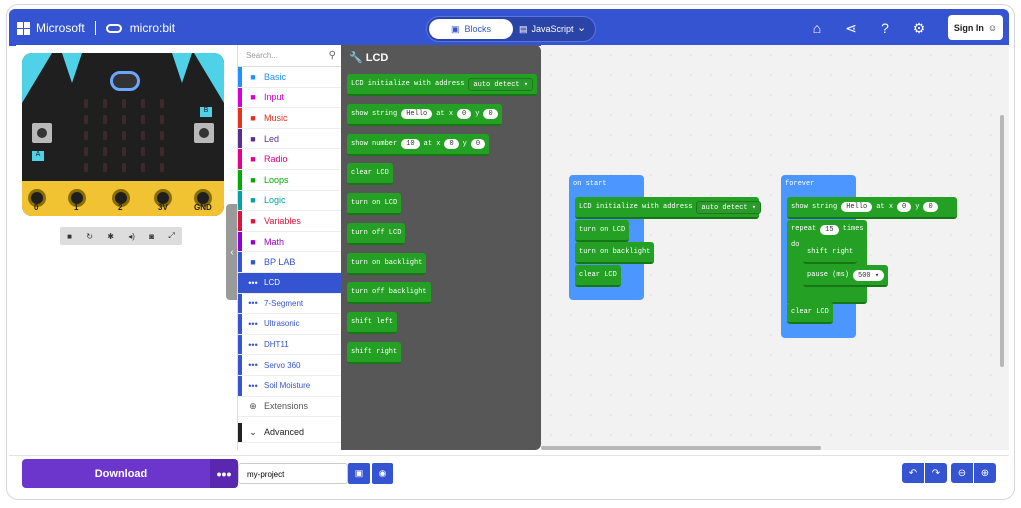 The width and height of the screenshot is (1021, 508). What do you see at coordinates (290, 118) in the screenshot?
I see `toolbox-category-music: ■ Music` at bounding box center [290, 118].